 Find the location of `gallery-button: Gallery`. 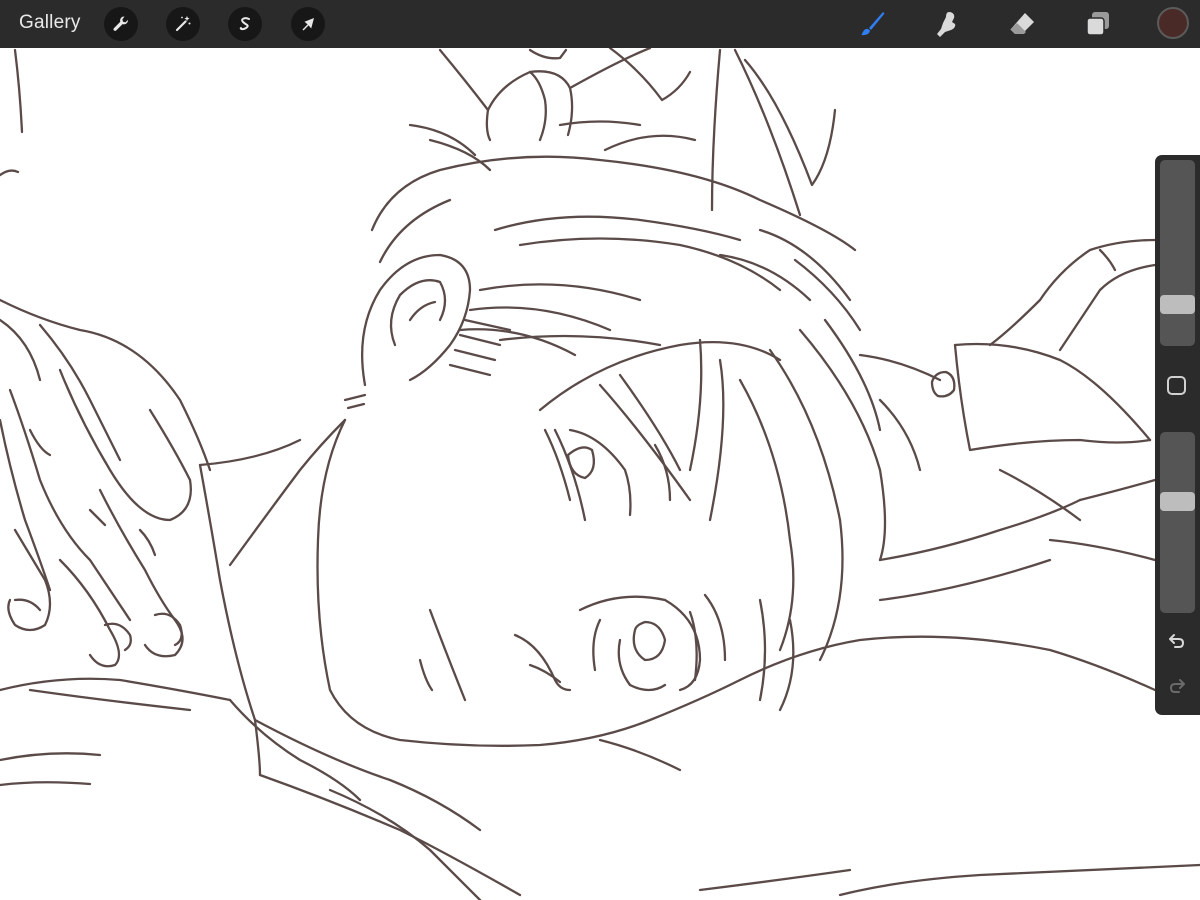

gallery-button: Gallery is located at coordinates (50, 23).